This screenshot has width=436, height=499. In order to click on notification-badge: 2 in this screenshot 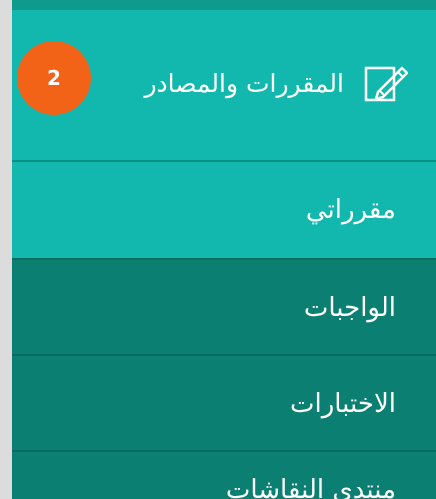, I will do `click(54, 78)`.